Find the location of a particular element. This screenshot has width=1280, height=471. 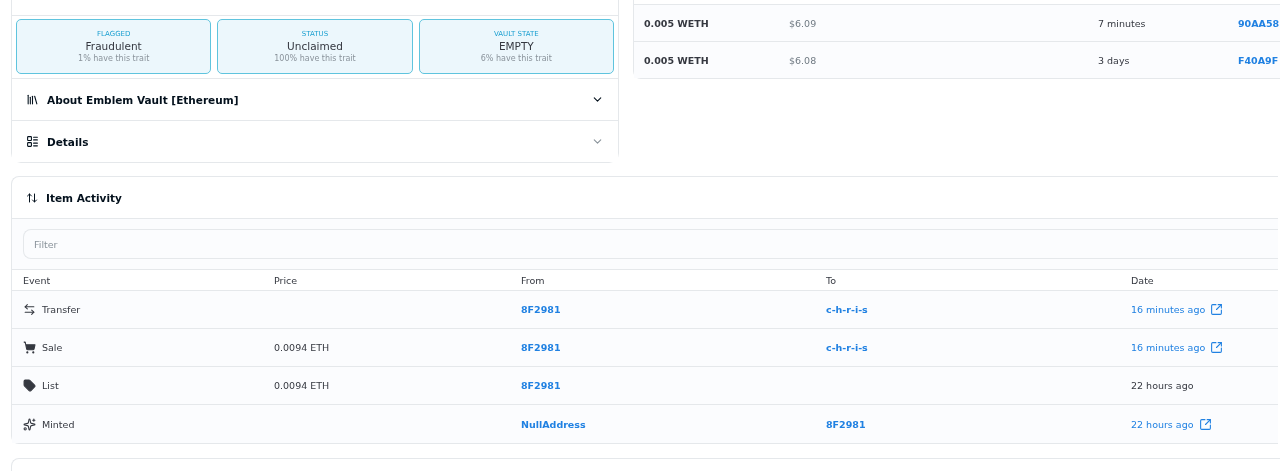

offer-usd-price: $6.08 is located at coordinates (803, 60).